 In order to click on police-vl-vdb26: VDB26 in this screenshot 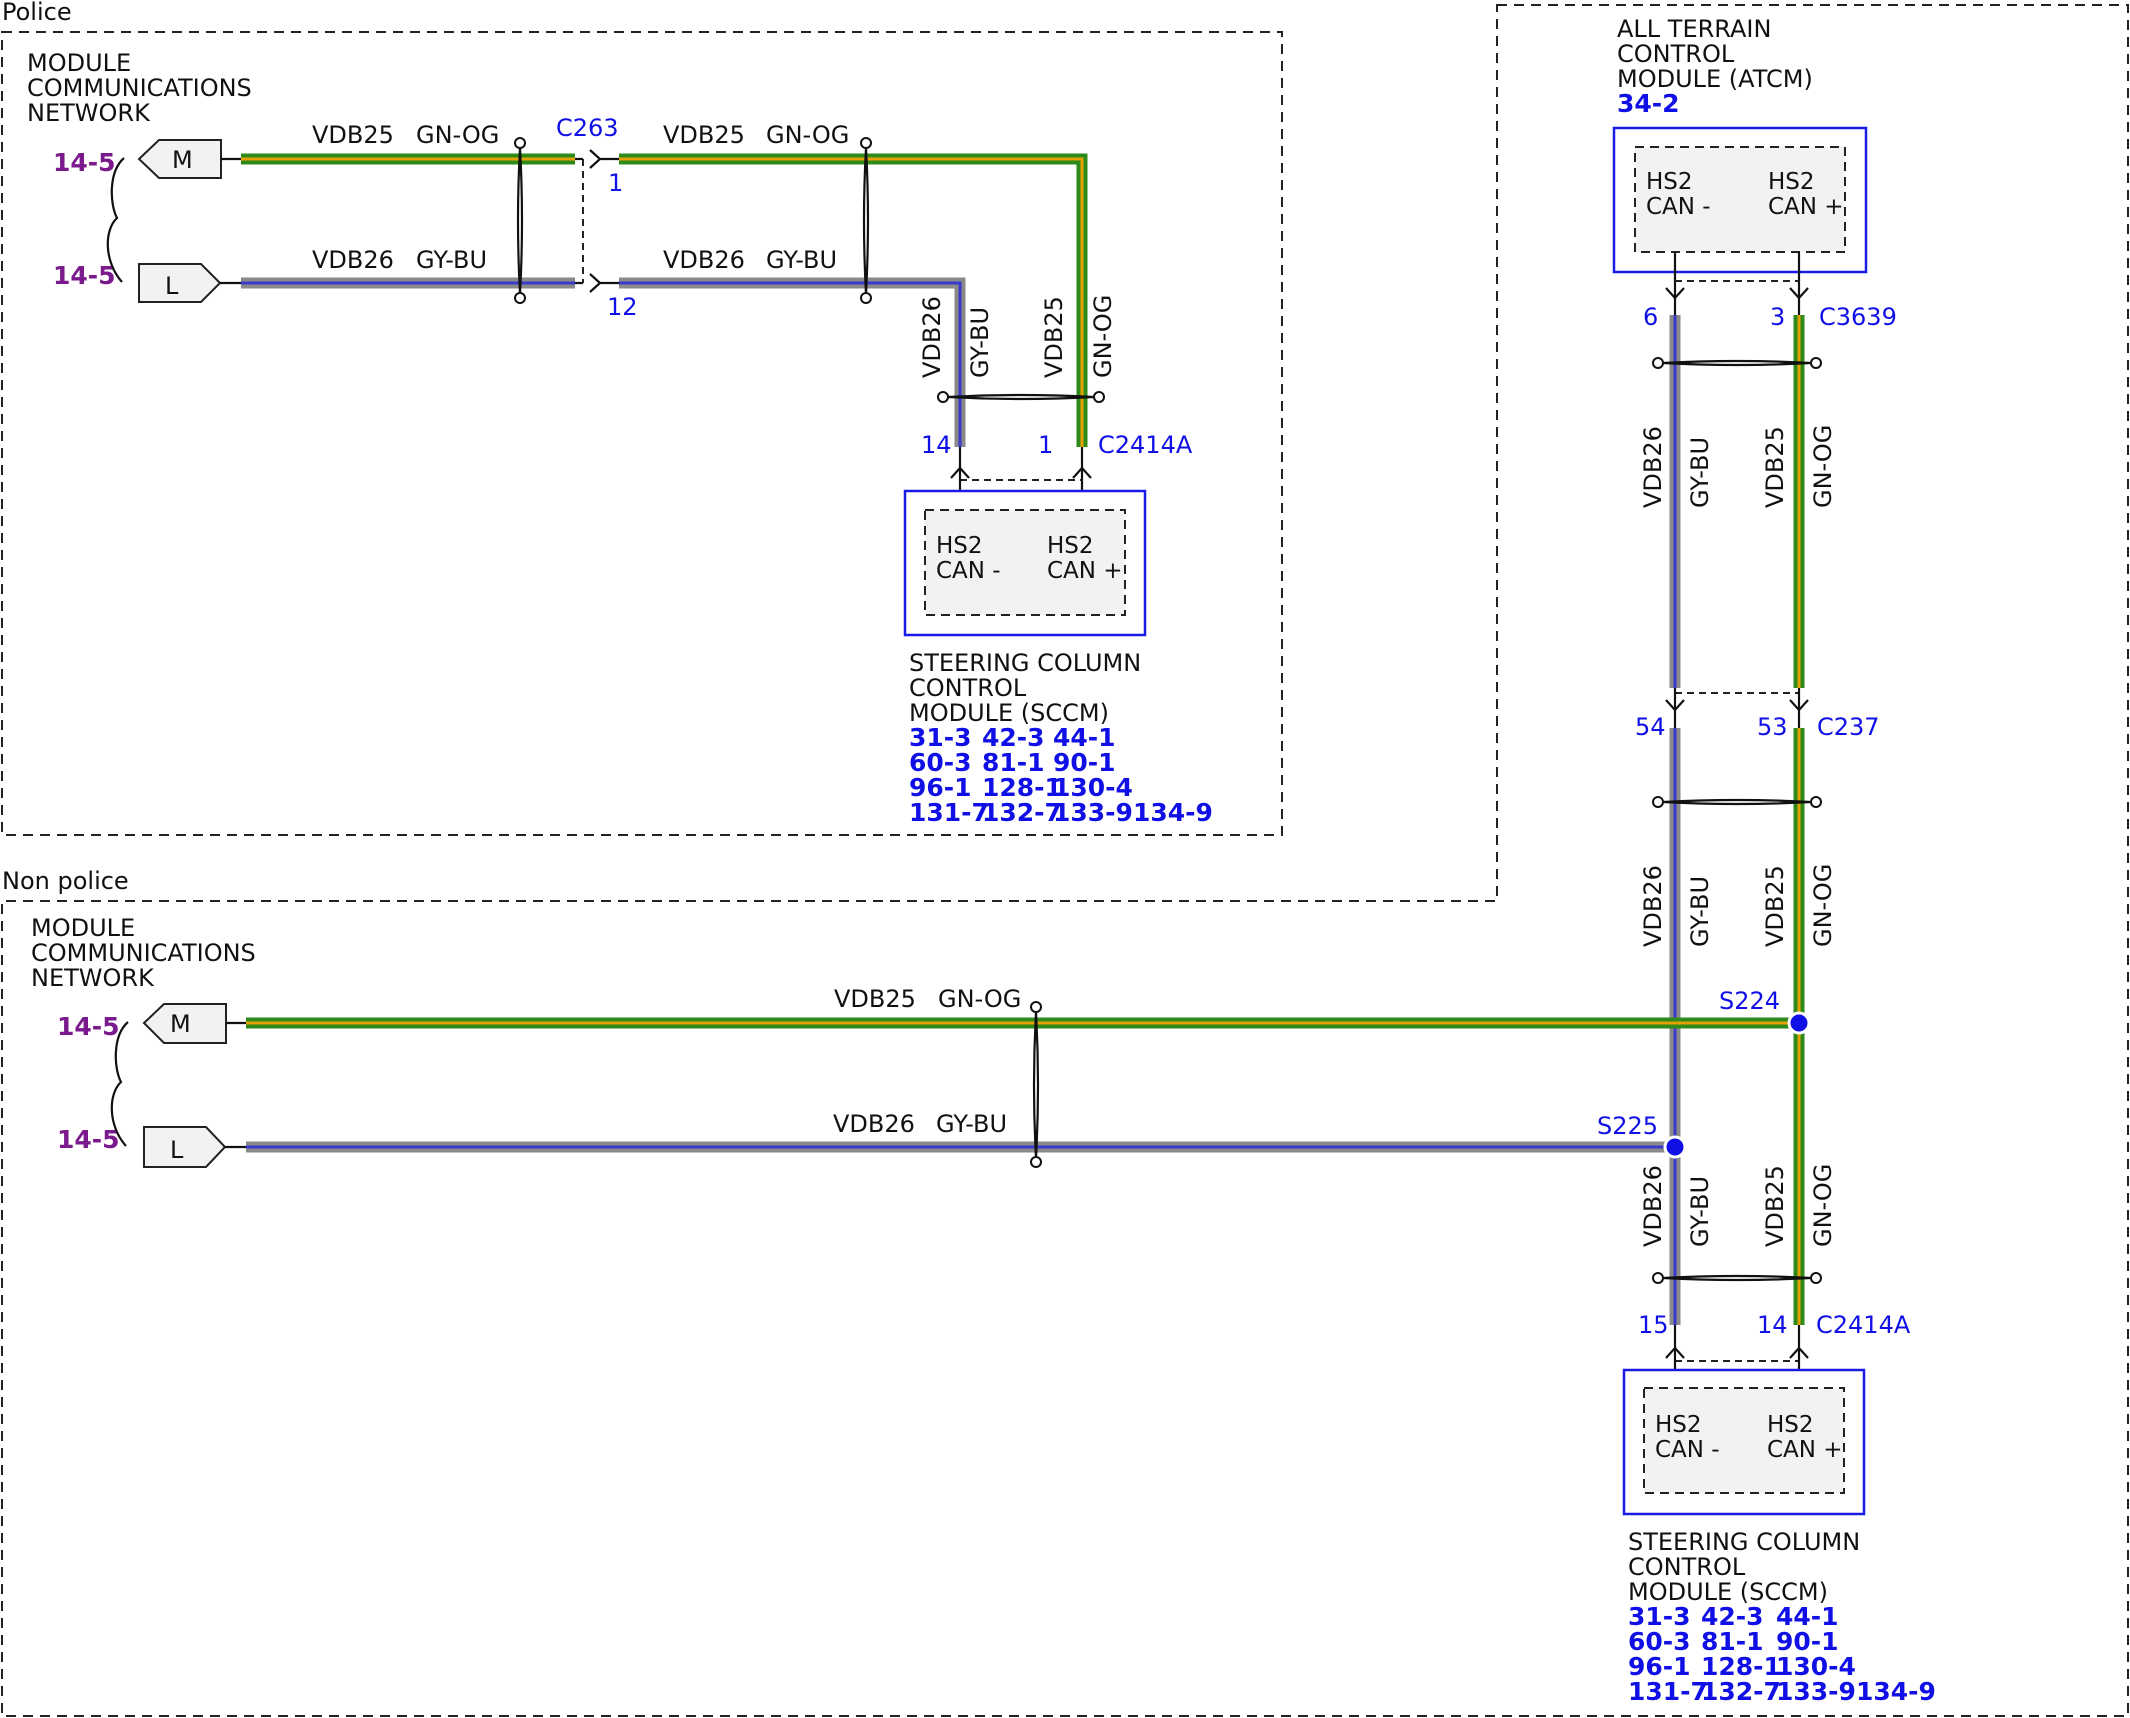, I will do `click(932, 337)`.